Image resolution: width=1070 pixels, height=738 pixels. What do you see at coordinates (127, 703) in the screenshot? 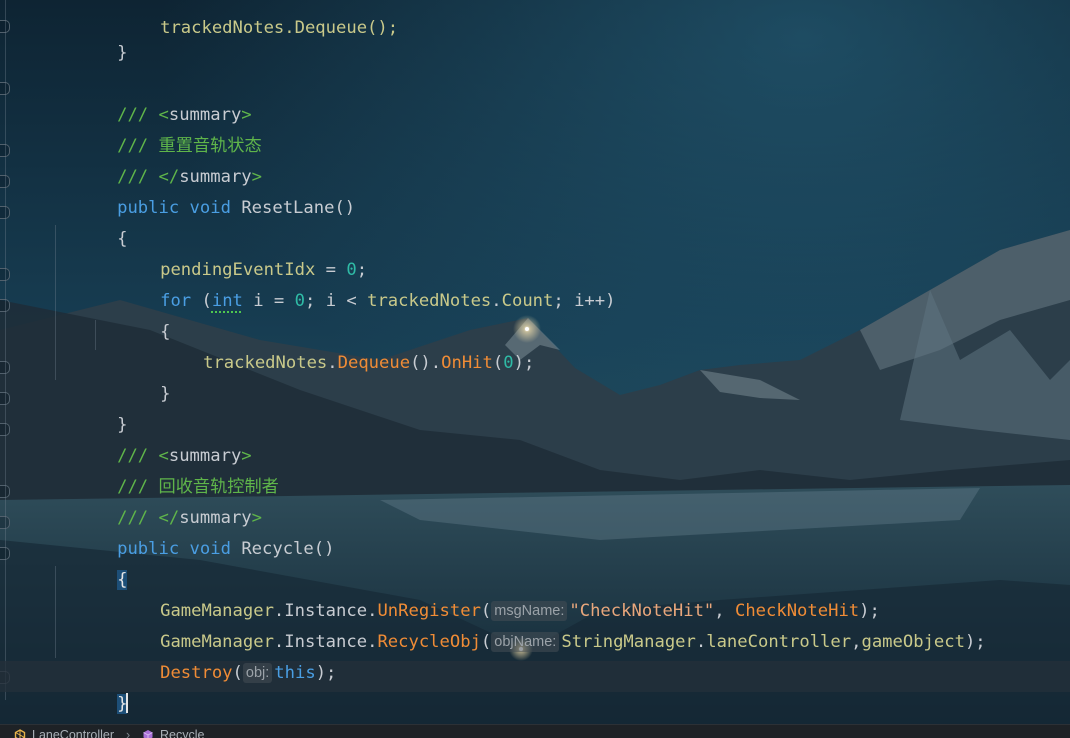
I see `text-caret` at bounding box center [127, 703].